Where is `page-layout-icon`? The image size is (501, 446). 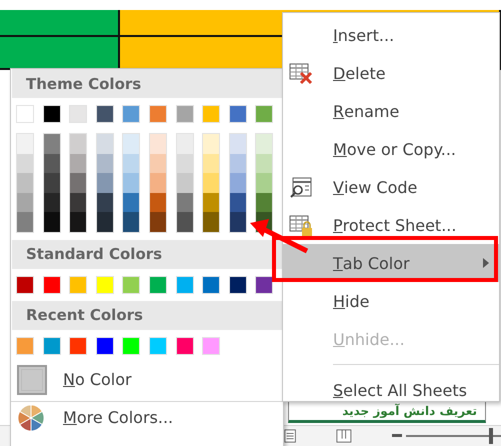 page-layout-icon is located at coordinates (344, 436).